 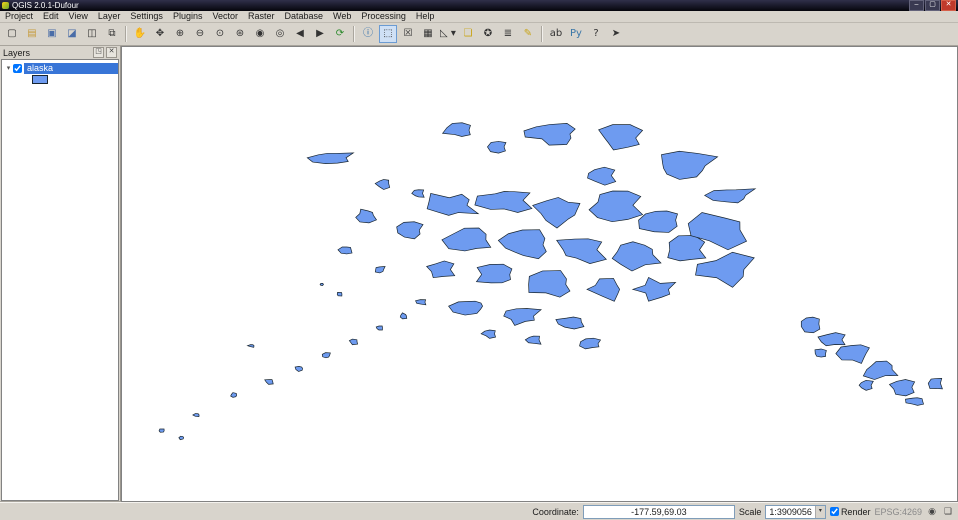 I want to click on zoom-last-button: ◀, so click(x=300, y=34).